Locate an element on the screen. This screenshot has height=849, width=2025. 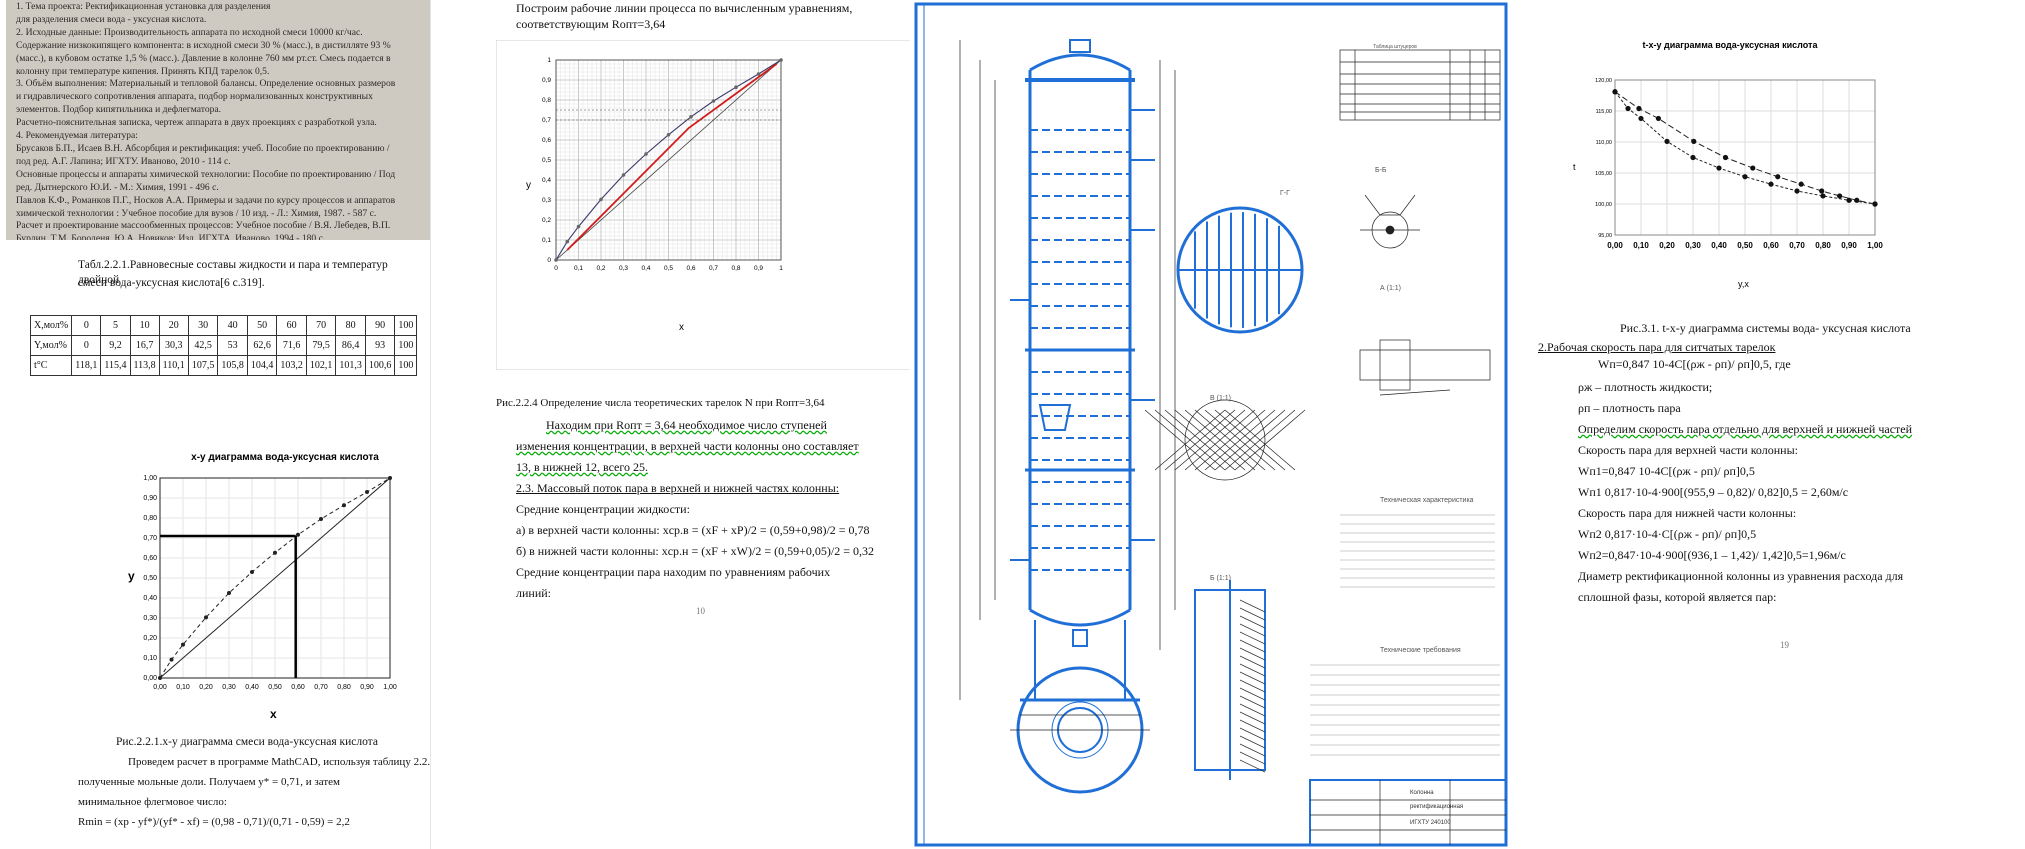
y-tick-label: 0,00 is located at coordinates (150, 678).